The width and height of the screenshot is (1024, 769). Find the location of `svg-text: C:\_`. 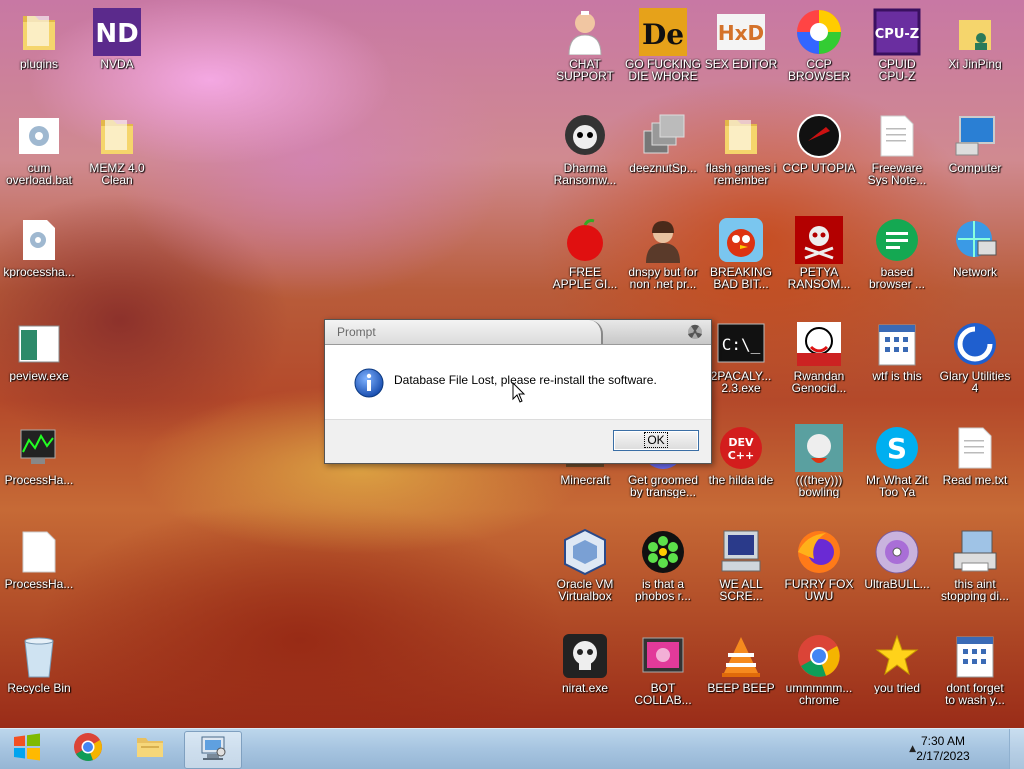

svg-text: C:\_ is located at coordinates (741, 344).